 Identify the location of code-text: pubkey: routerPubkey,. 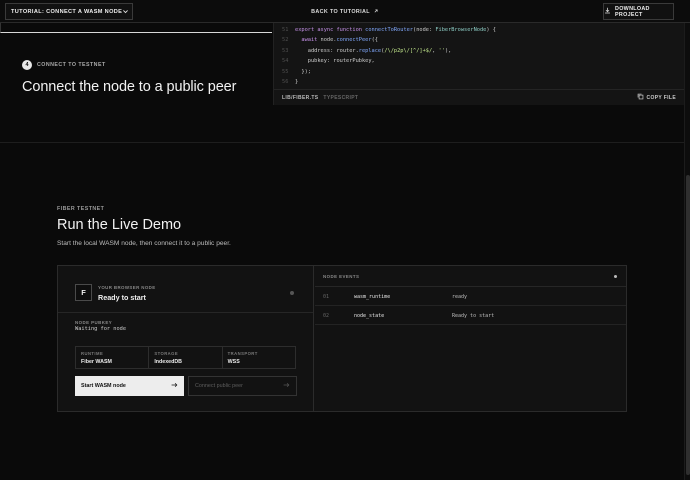
(335, 61).